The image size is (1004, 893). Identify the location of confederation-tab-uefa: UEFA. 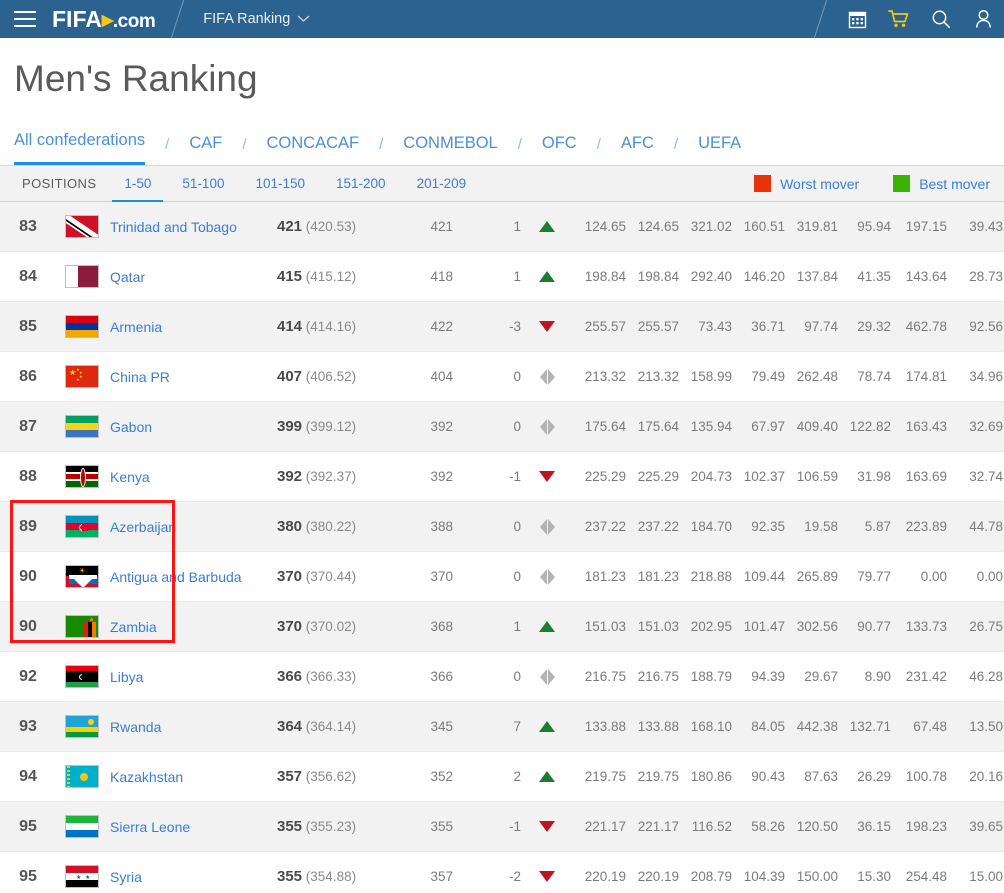
(719, 149).